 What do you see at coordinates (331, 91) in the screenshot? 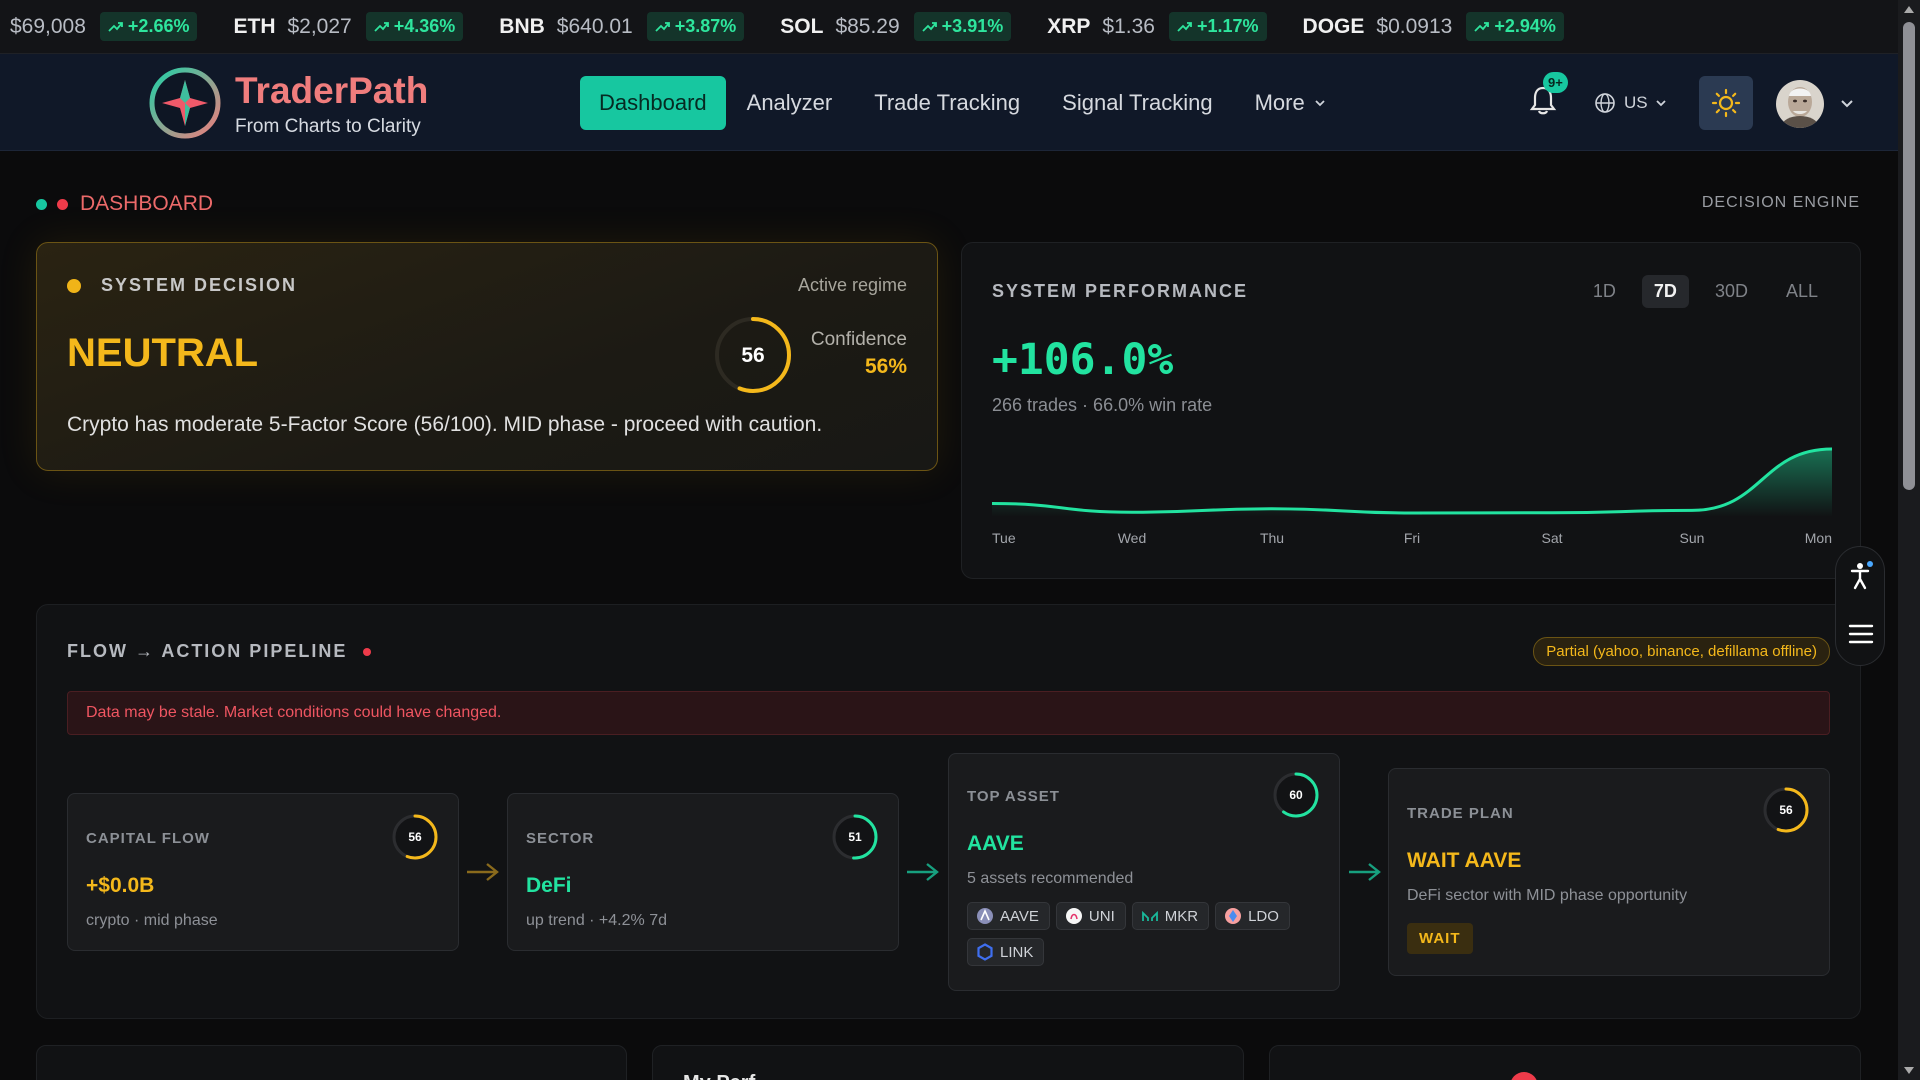
I see `brand-name: TraderPath` at bounding box center [331, 91].